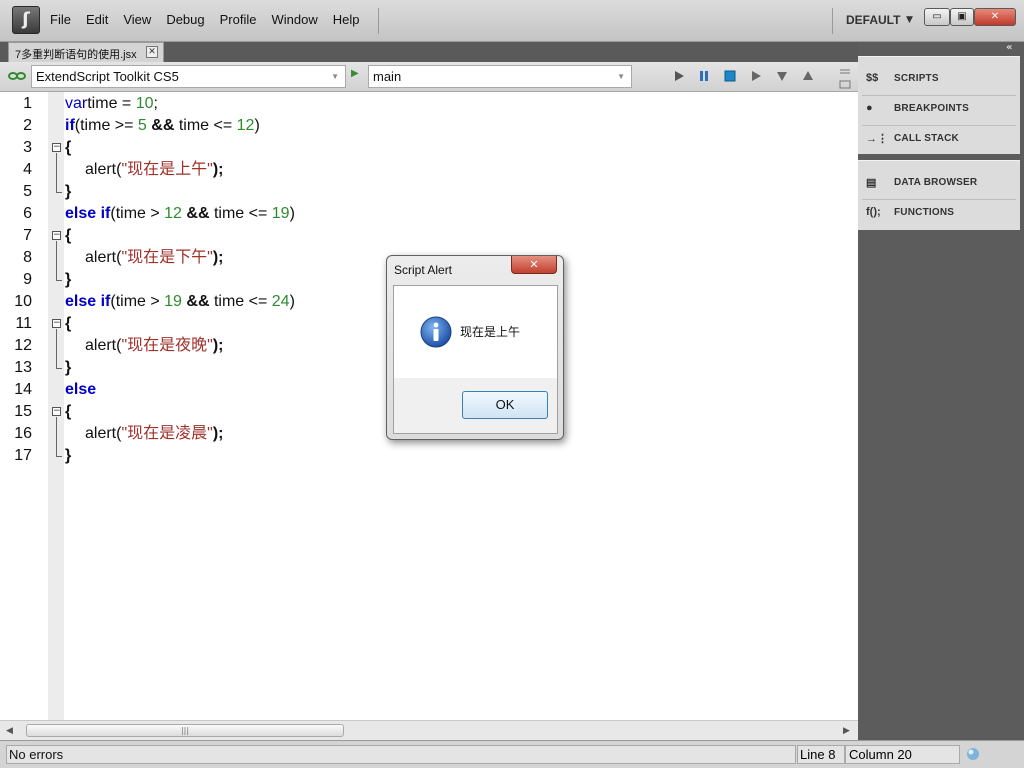 This screenshot has height=768, width=1024. What do you see at coordinates (88, 213) in the screenshot?
I see `code-token: else if` at bounding box center [88, 213].